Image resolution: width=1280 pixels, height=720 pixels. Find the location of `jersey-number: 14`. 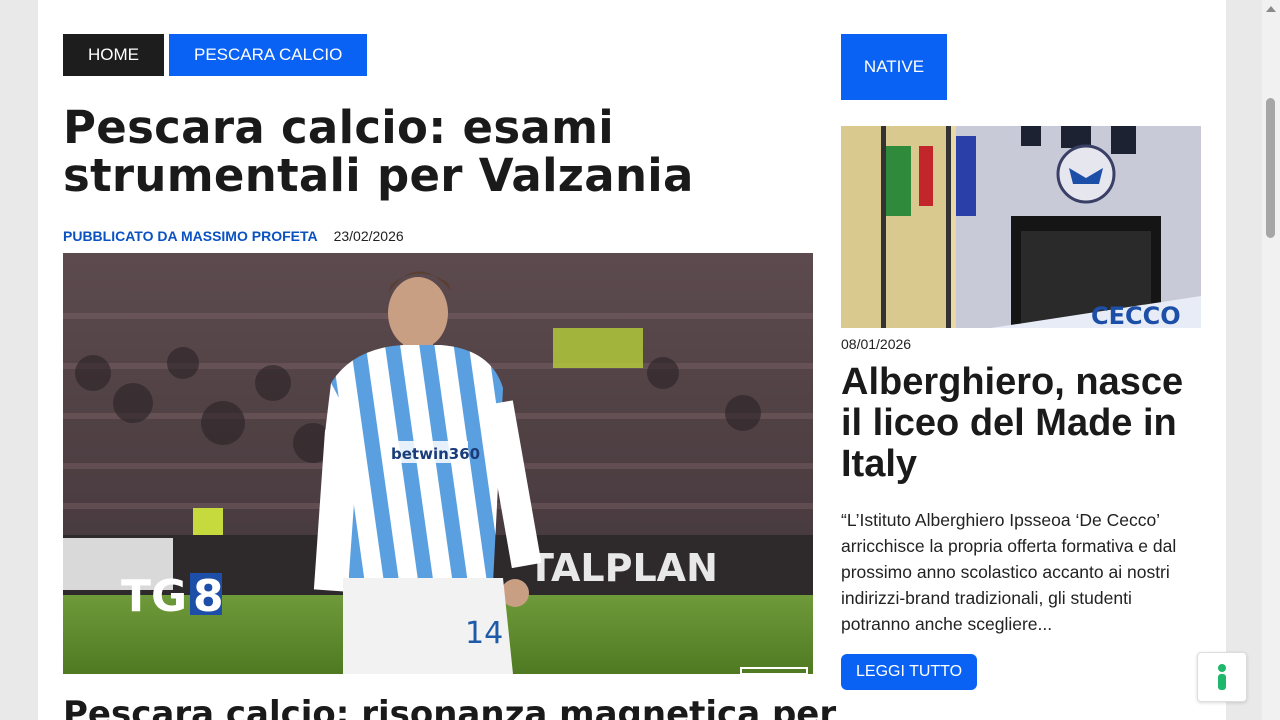

jersey-number: 14 is located at coordinates (484, 633).